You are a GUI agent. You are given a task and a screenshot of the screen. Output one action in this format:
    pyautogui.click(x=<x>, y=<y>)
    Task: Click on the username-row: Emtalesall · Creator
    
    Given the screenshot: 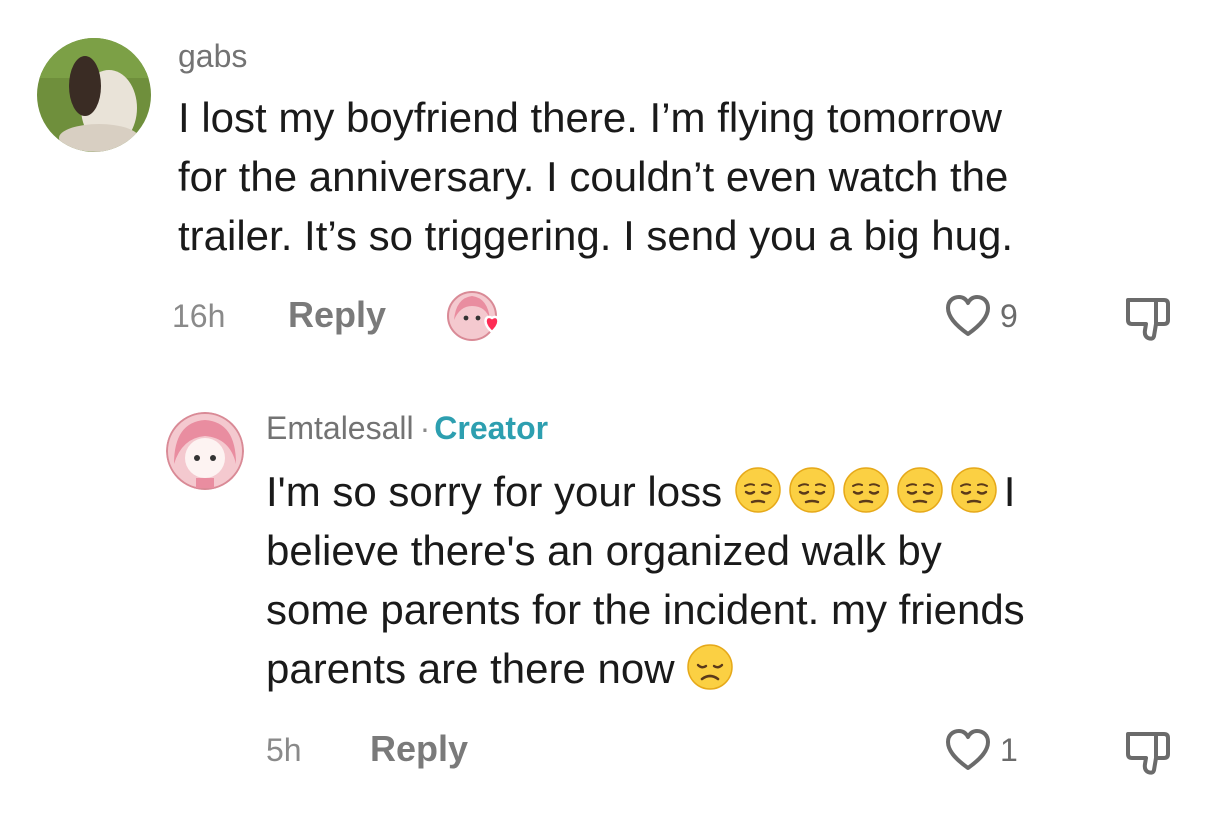 What is the action you would take?
    pyautogui.click(x=407, y=428)
    